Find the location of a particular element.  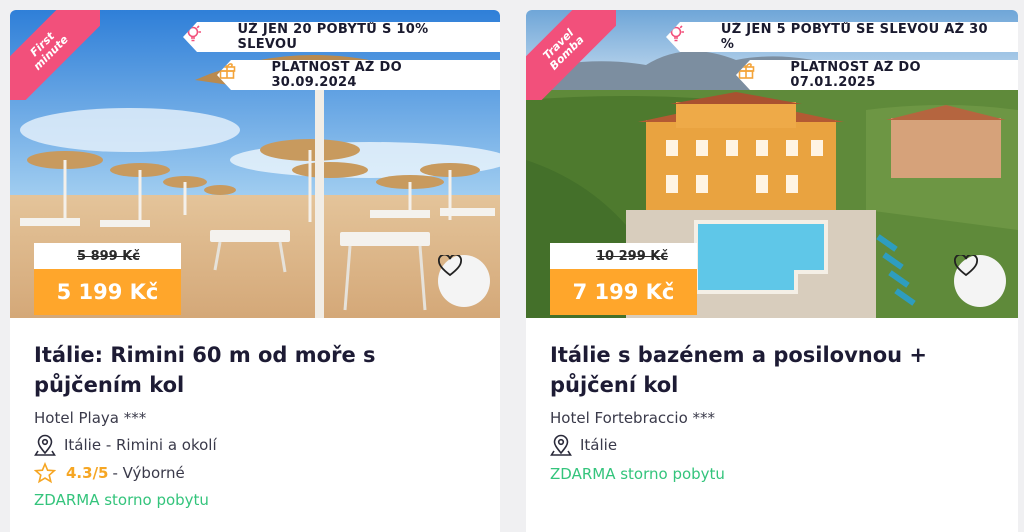

location-text: Itálie is located at coordinates (599, 445).